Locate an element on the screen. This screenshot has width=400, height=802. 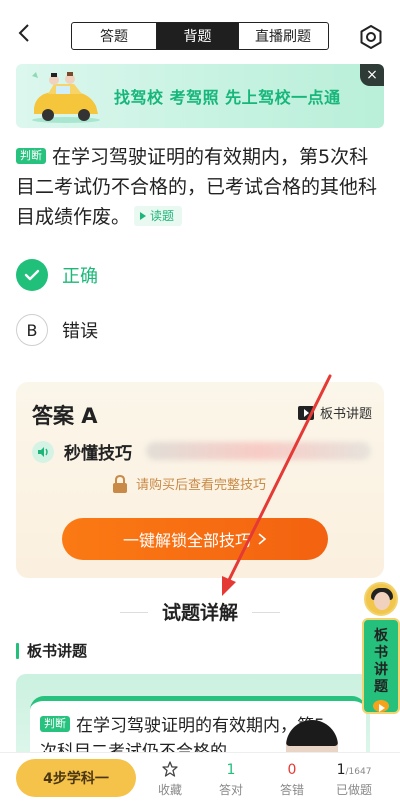
banner-close-button: × is located at coordinates (372, 75).